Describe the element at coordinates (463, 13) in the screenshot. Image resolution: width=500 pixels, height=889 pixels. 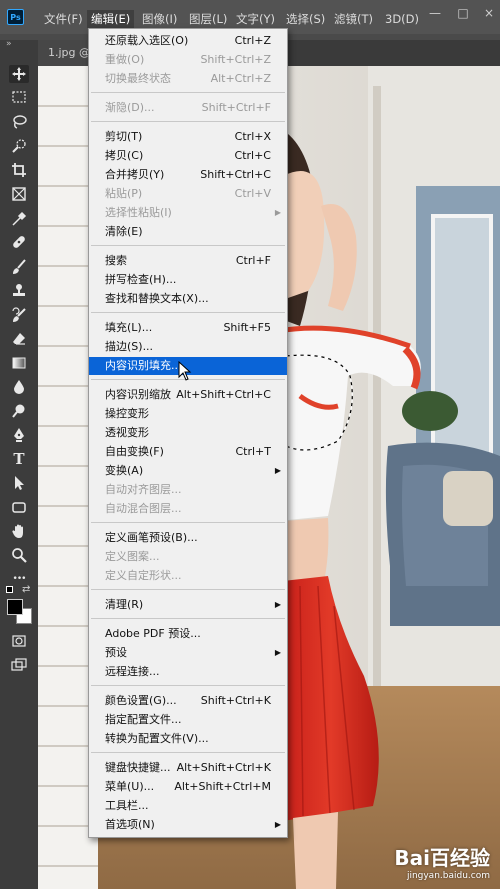
I see `maximize-button: □` at that location.